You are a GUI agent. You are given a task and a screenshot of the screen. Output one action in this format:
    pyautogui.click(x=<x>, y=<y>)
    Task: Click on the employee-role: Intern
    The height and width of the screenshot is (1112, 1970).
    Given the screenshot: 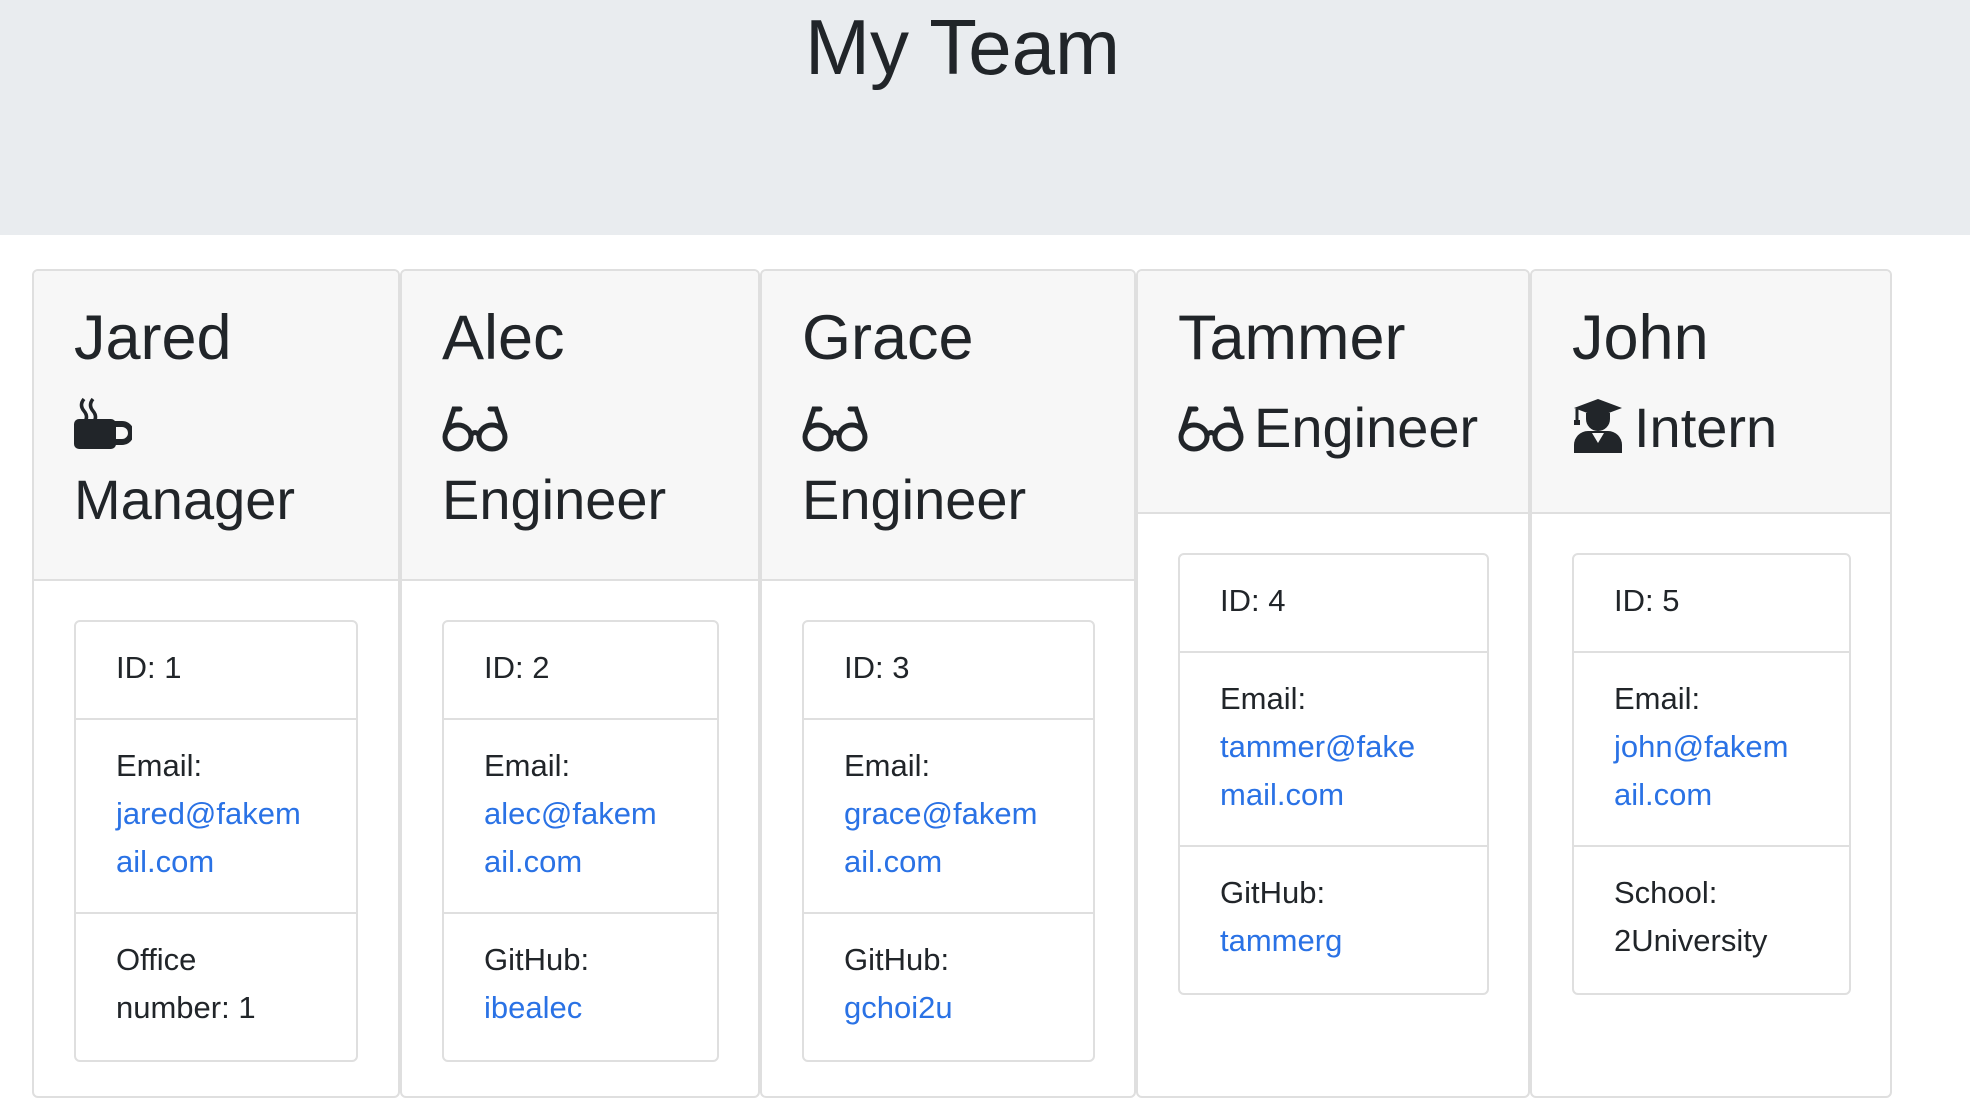 What is the action you would take?
    pyautogui.click(x=1731, y=431)
    